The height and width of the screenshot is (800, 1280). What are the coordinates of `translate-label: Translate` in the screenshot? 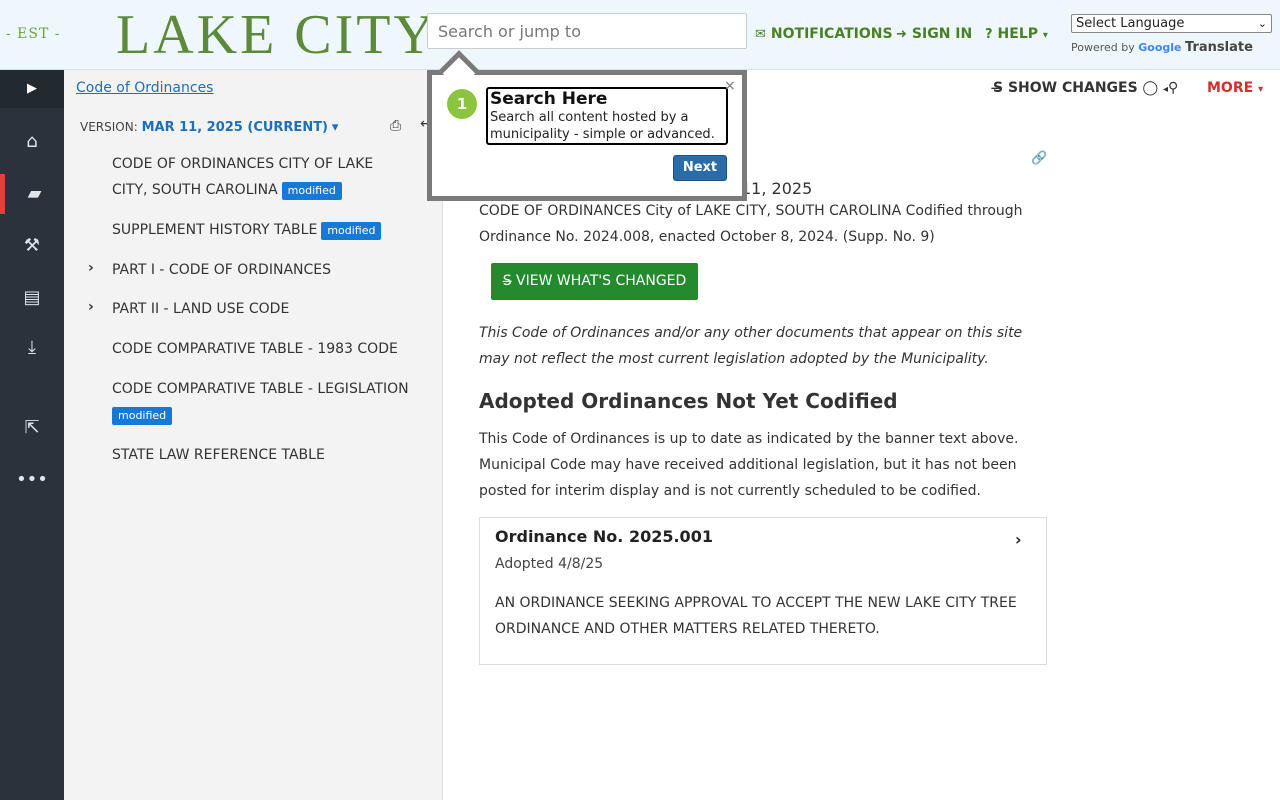 It's located at (1219, 47).